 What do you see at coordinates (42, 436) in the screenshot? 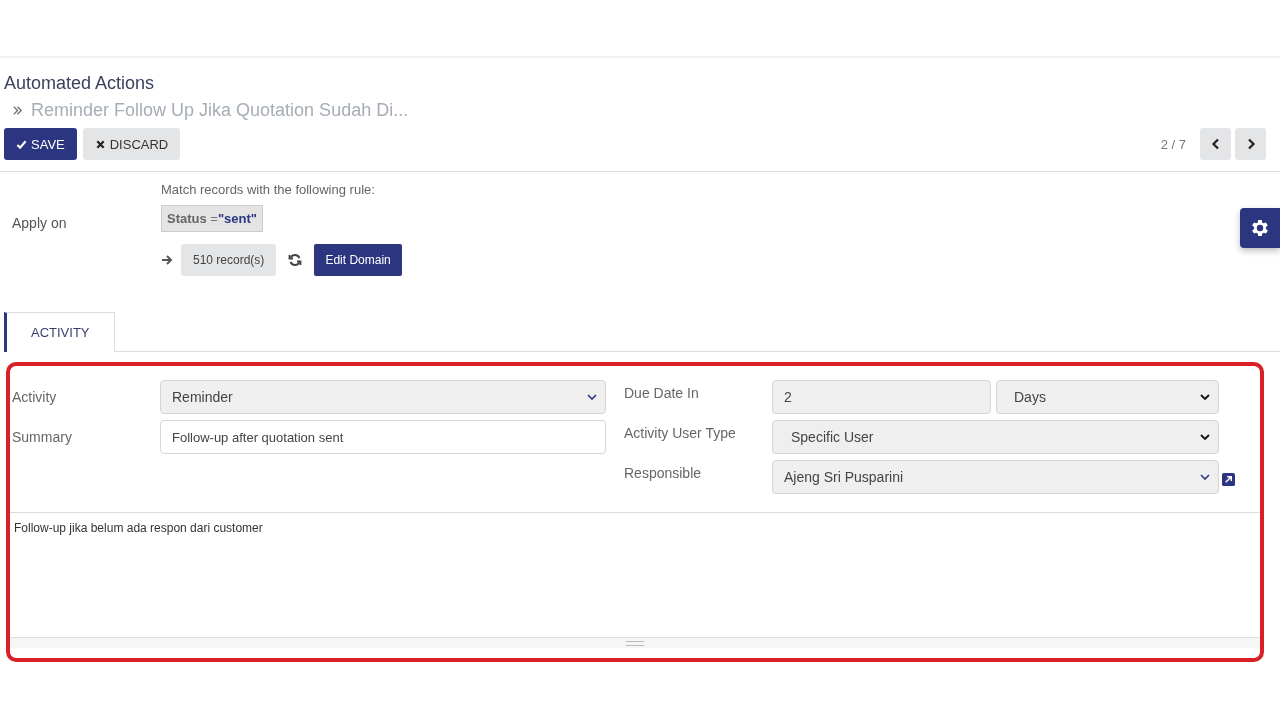
I see `field-label: Summary` at bounding box center [42, 436].